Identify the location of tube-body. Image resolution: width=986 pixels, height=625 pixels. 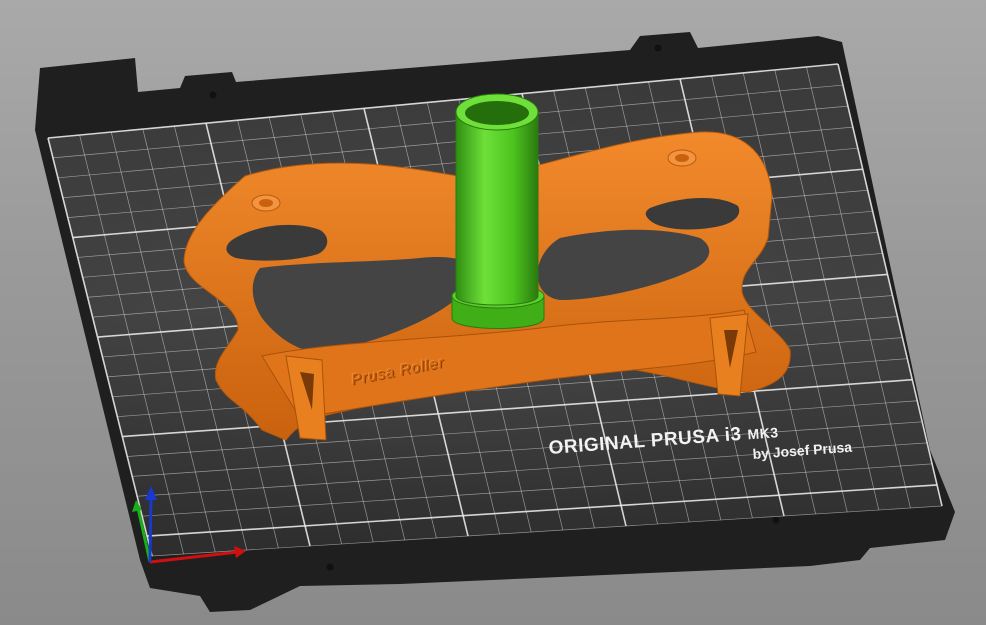
(497, 208).